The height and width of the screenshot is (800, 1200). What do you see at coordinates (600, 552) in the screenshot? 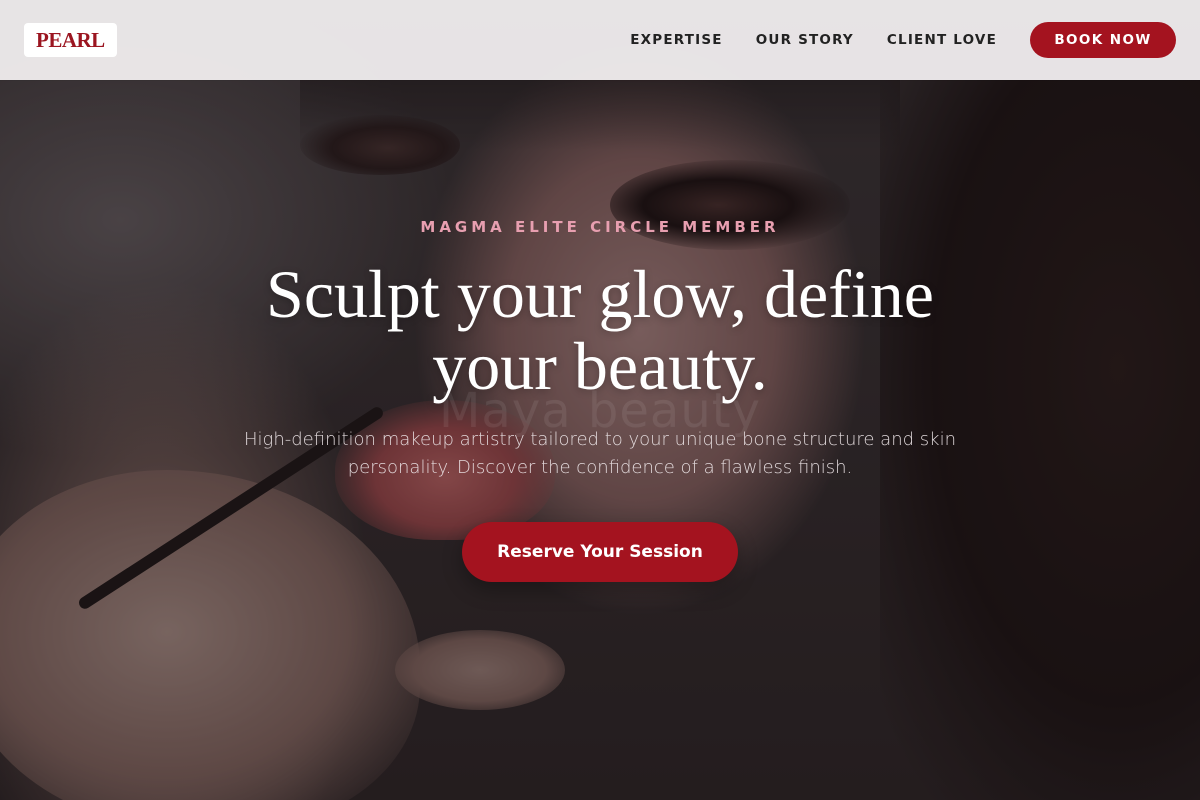
I see `reserve-session-button: Reserve Your Session` at bounding box center [600, 552].